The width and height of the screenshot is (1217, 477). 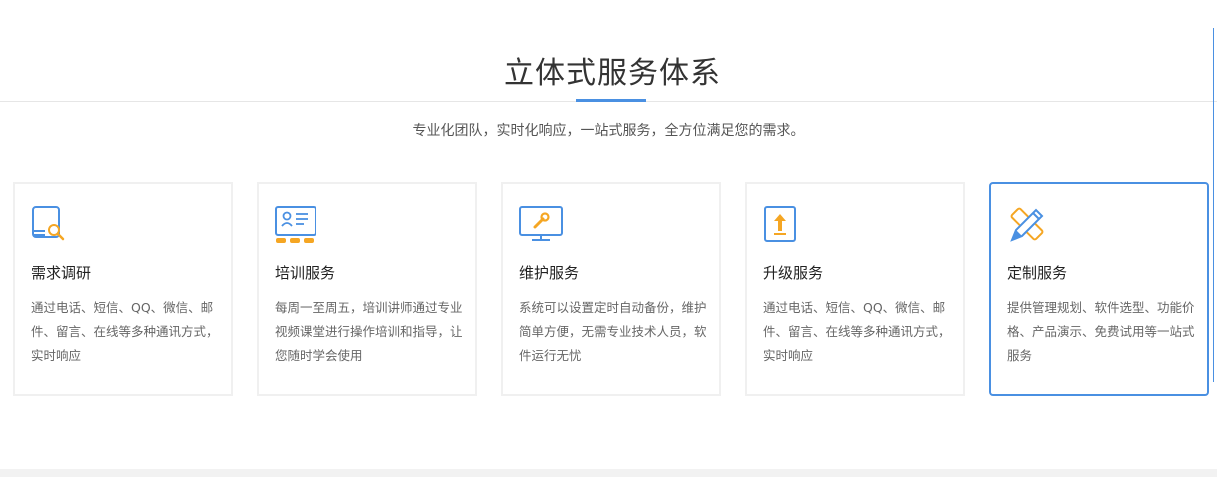 What do you see at coordinates (369, 331) in the screenshot?
I see `card-description: 每周一至周五，培训讲师通过专业视频课堂进行操作培训和指导，让您随时学会使用` at bounding box center [369, 331].